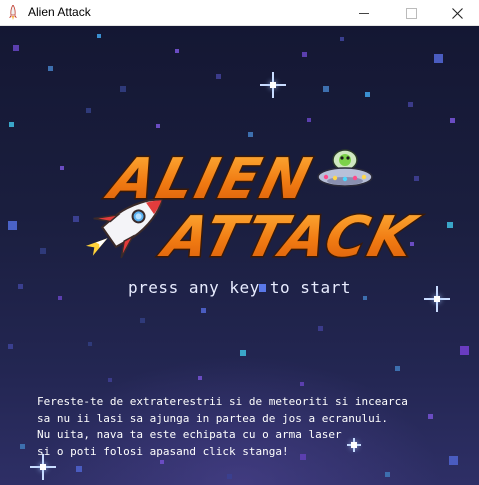 This screenshot has width=479, height=485. I want to click on rocket-icon, so click(13, 12).